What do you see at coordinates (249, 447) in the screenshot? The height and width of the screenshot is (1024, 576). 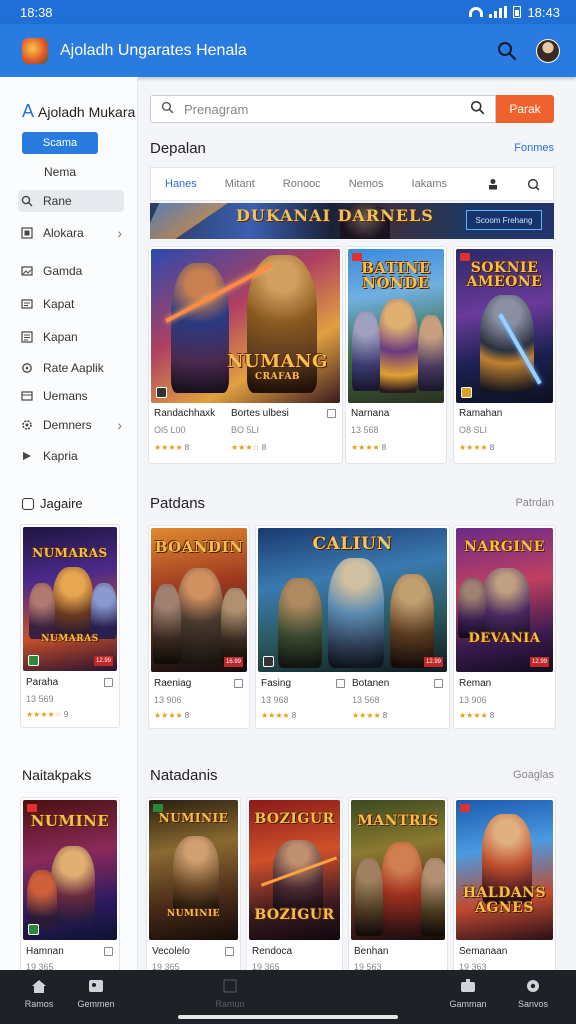 I see `rating-stars-2: ★★★☆ 8` at bounding box center [249, 447].